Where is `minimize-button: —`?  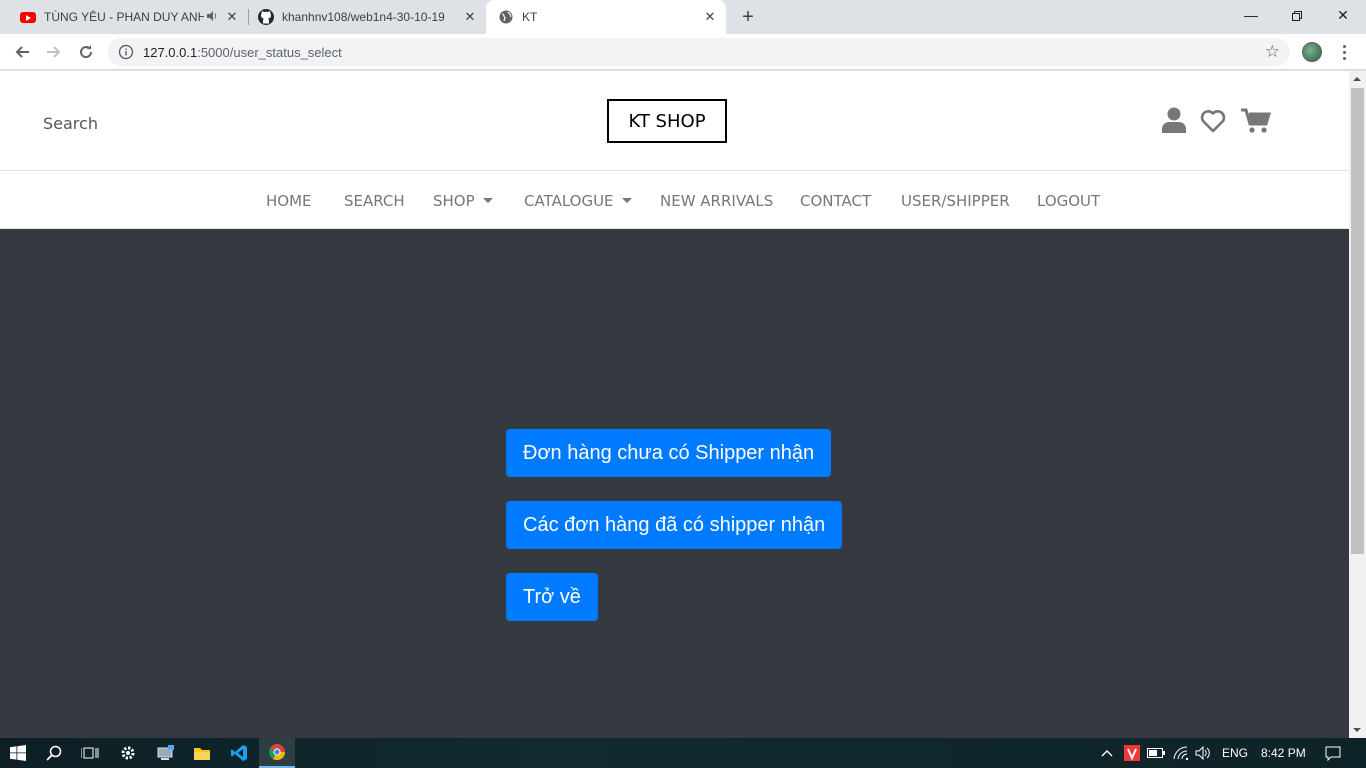
minimize-button: — is located at coordinates (1251, 15).